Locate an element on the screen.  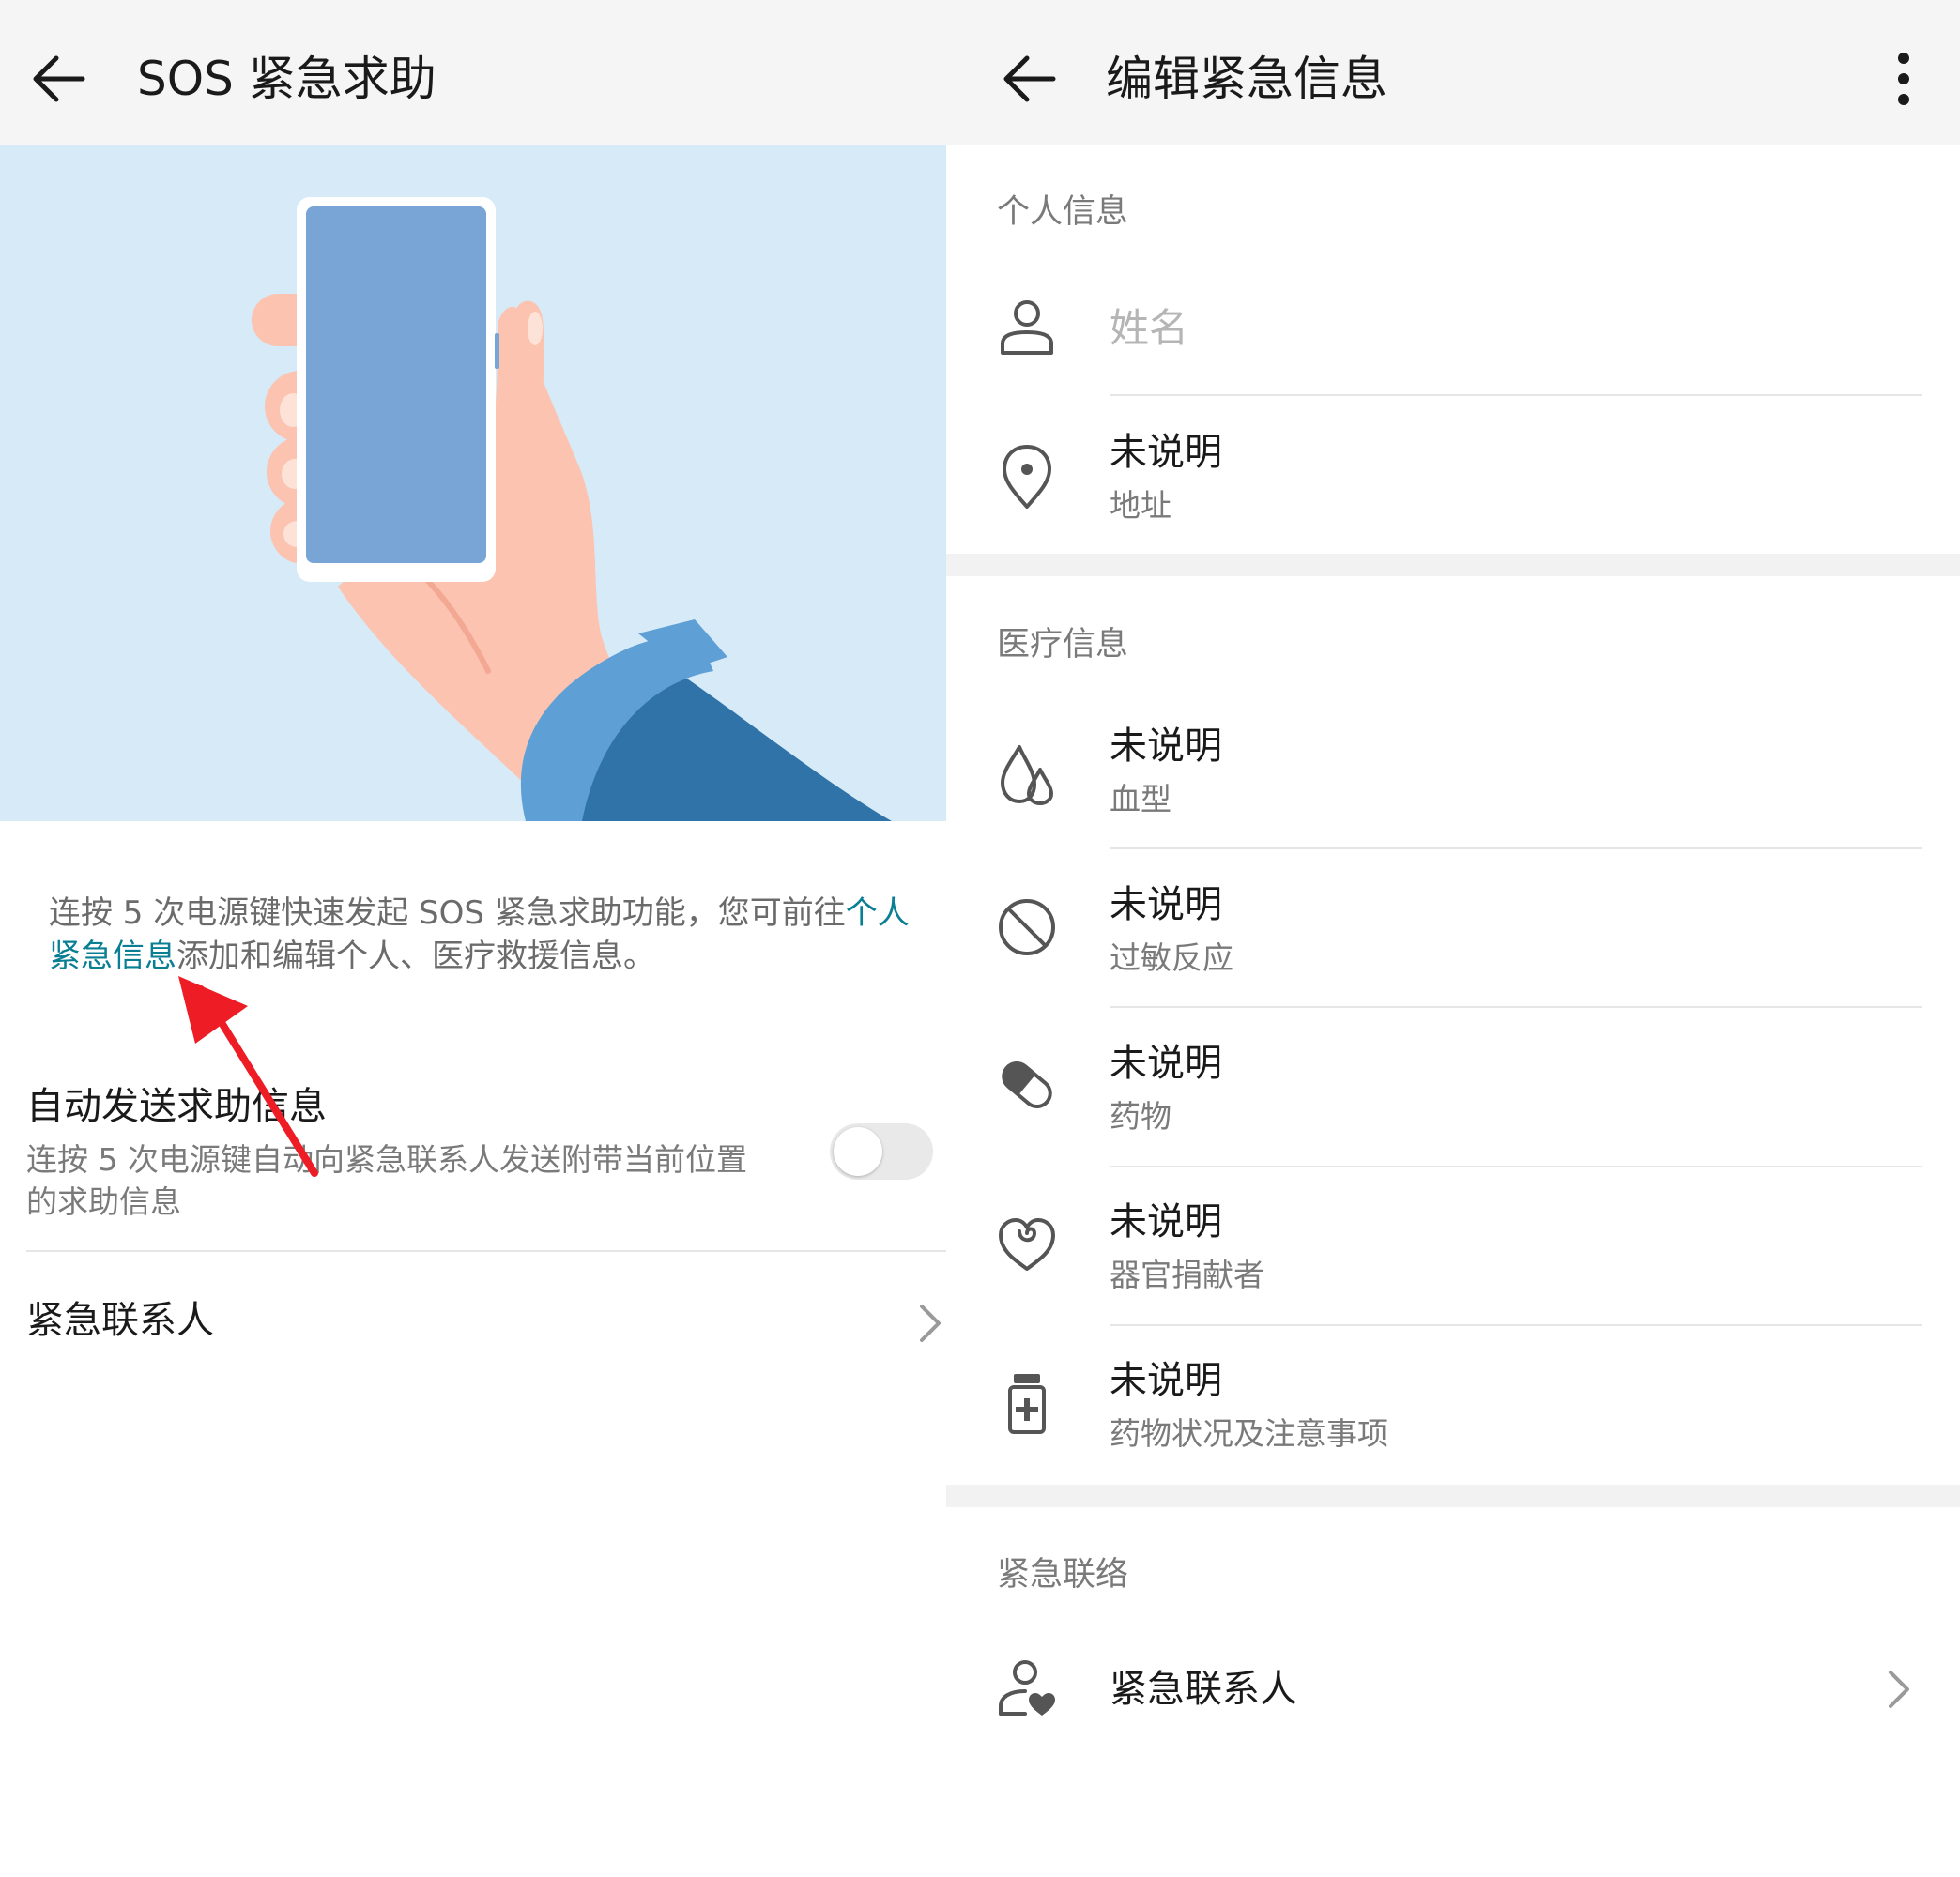
page-title: SOS 紧急求助 is located at coordinates (286, 79).